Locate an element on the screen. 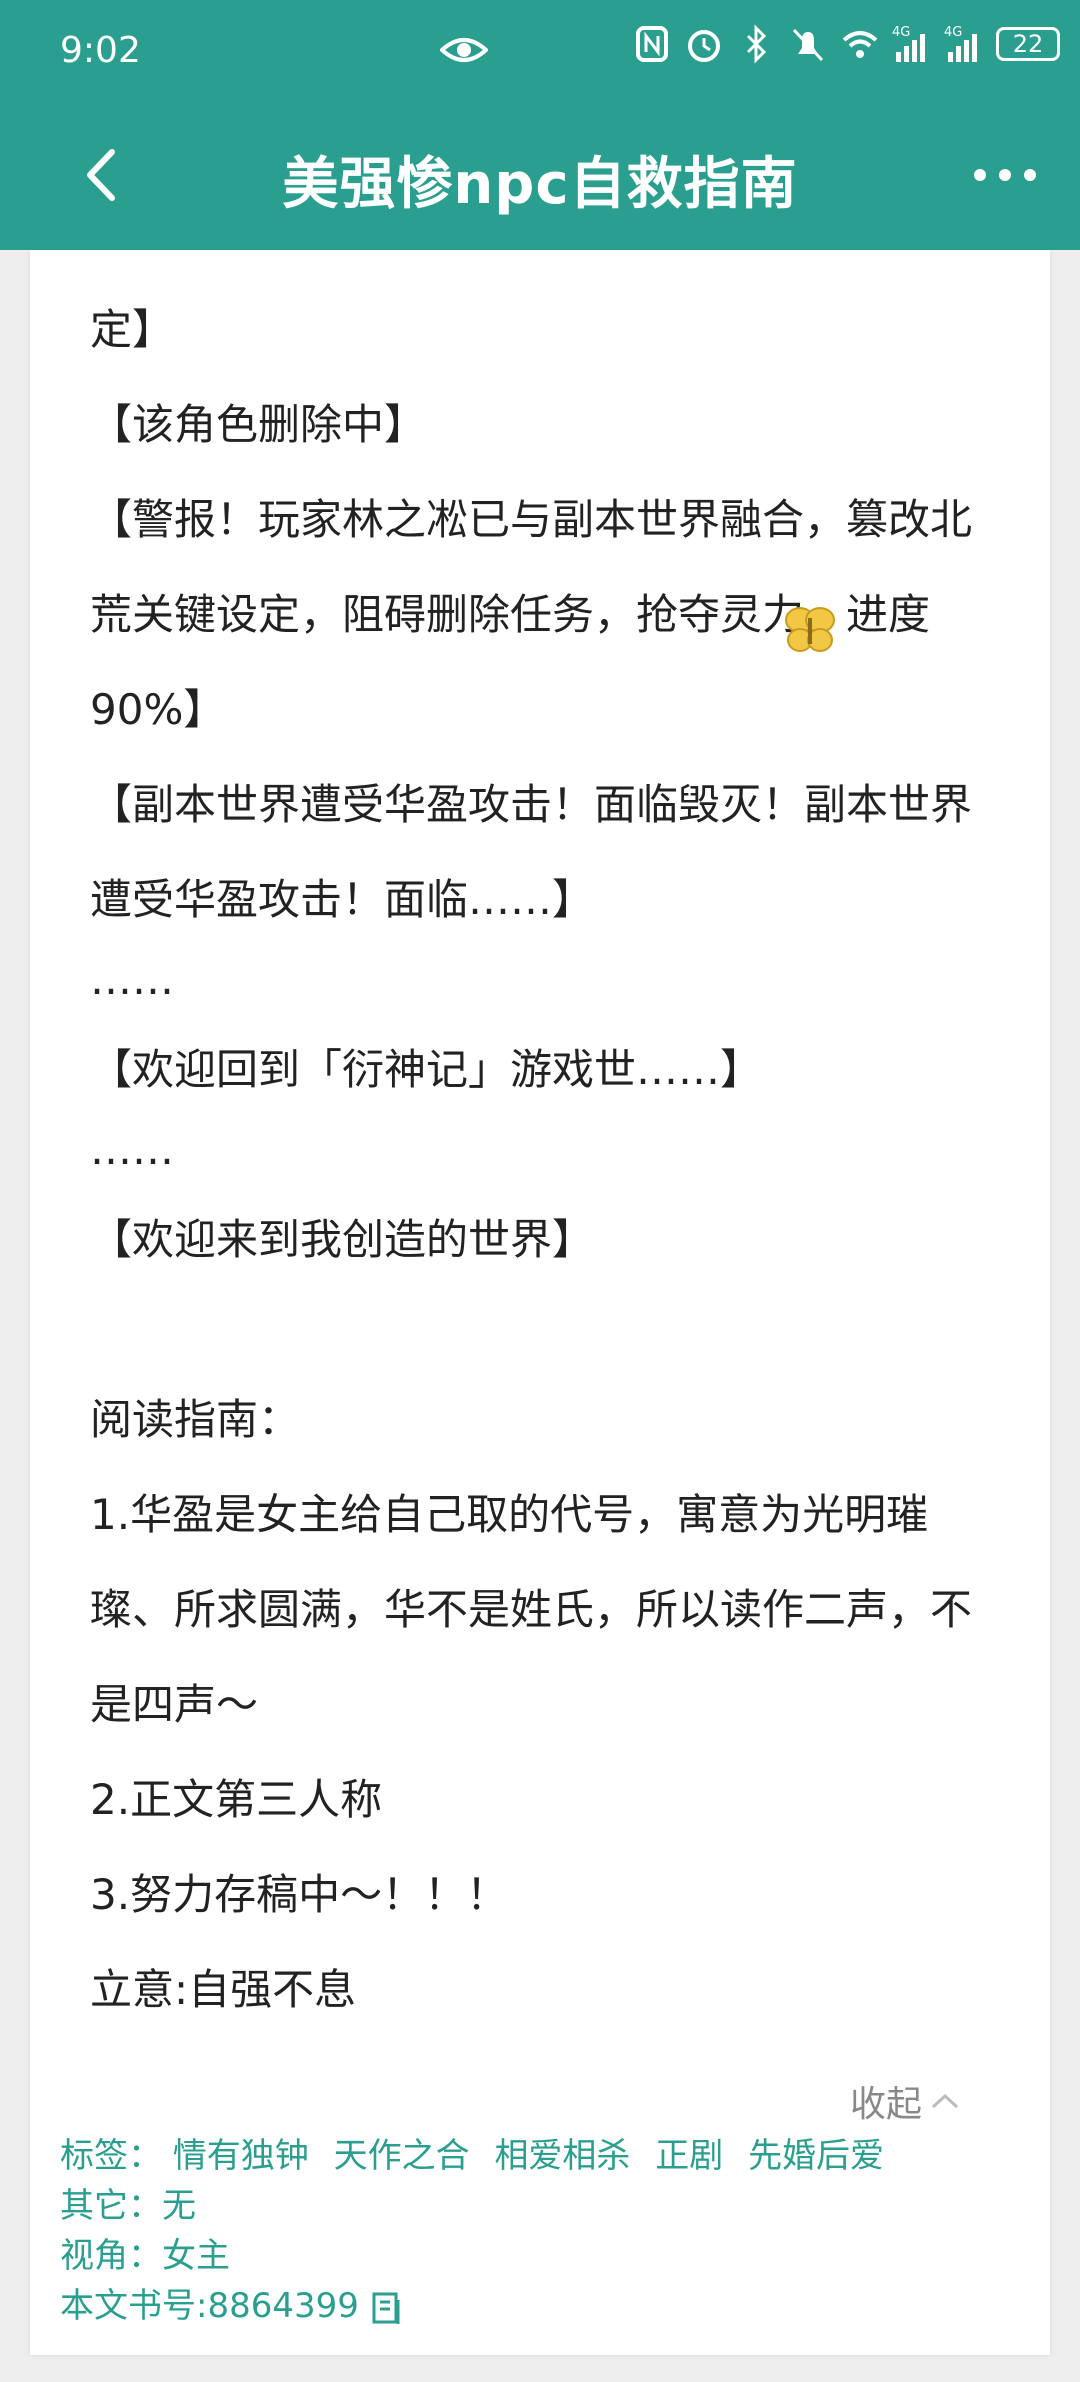  status-icons: 4G 4G 22 is located at coordinates (846, 44).